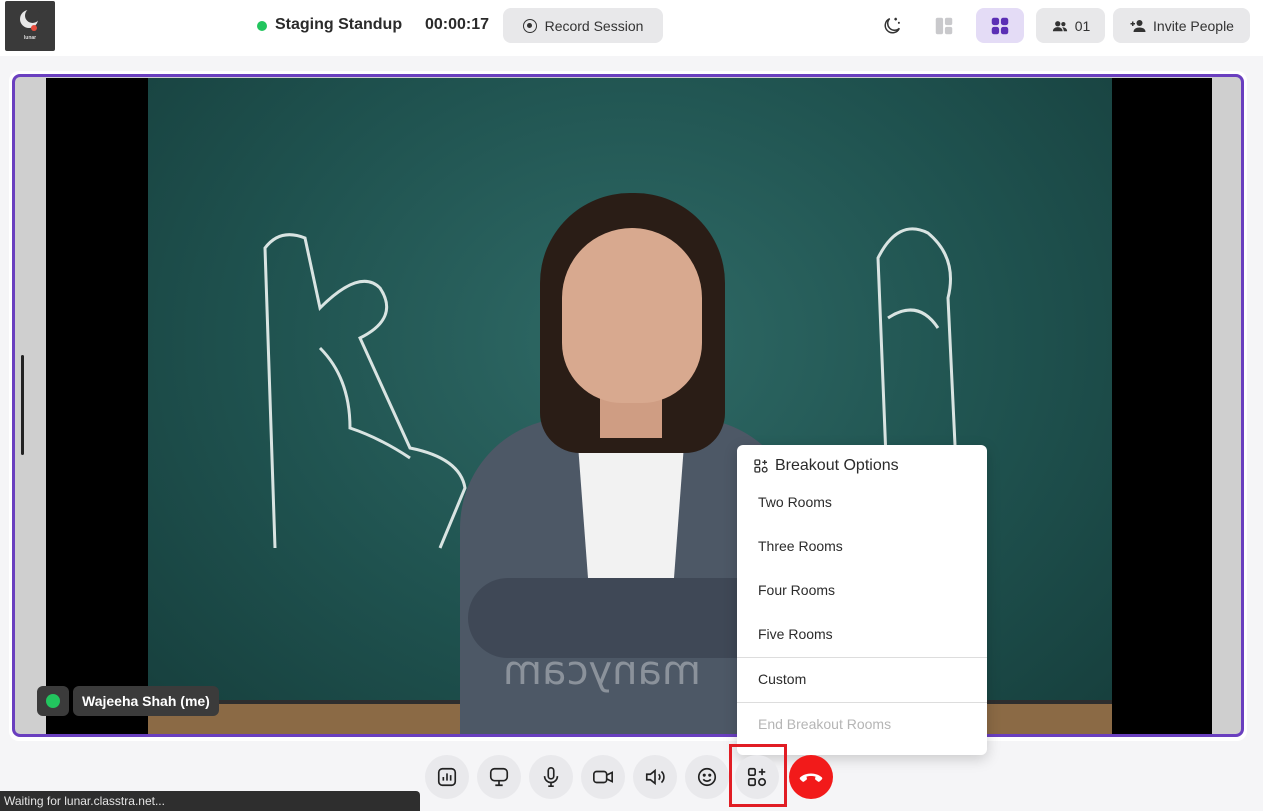  Describe the element at coordinates (795, 634) in the screenshot. I see `menu-item-five-rooms: Five Rooms` at that location.